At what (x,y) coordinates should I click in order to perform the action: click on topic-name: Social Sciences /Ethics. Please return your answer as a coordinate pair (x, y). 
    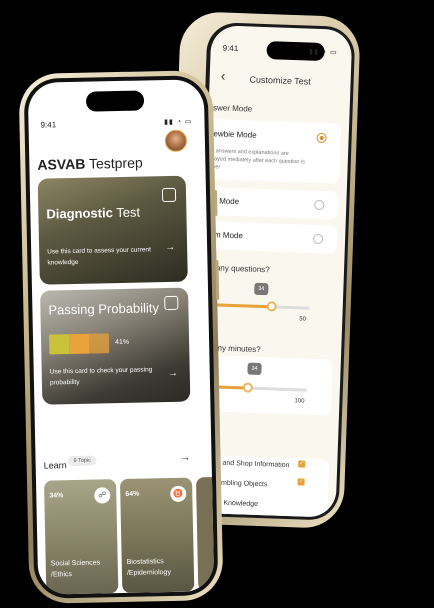
    Looking at the image, I should click on (75, 569).